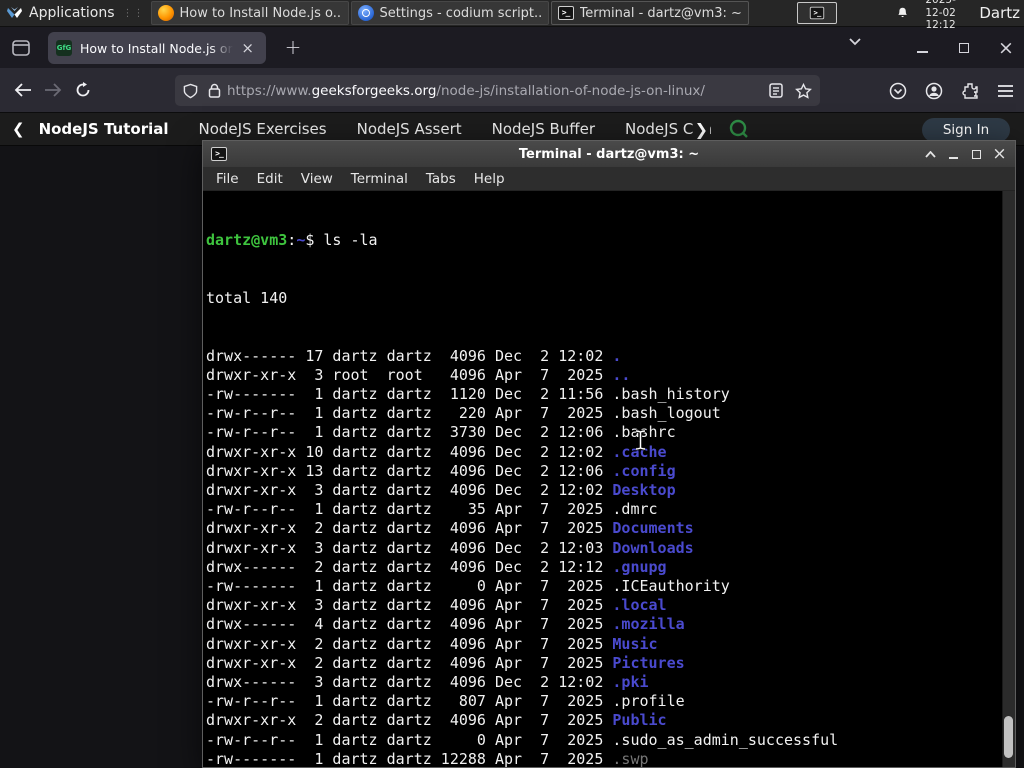 The width and height of the screenshot is (1024, 768). I want to click on site-search-icon, so click(739, 129).